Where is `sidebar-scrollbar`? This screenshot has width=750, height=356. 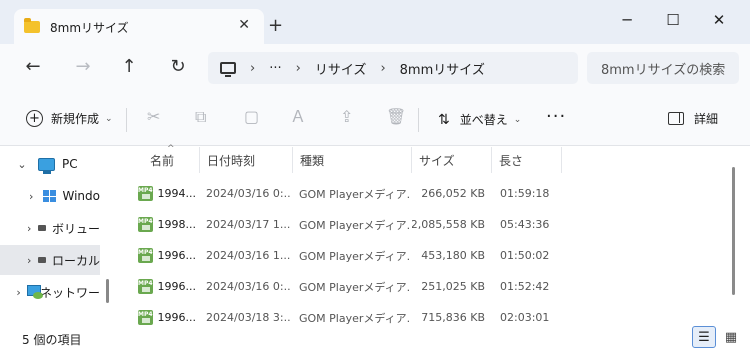
sidebar-scrollbar is located at coordinates (107, 291).